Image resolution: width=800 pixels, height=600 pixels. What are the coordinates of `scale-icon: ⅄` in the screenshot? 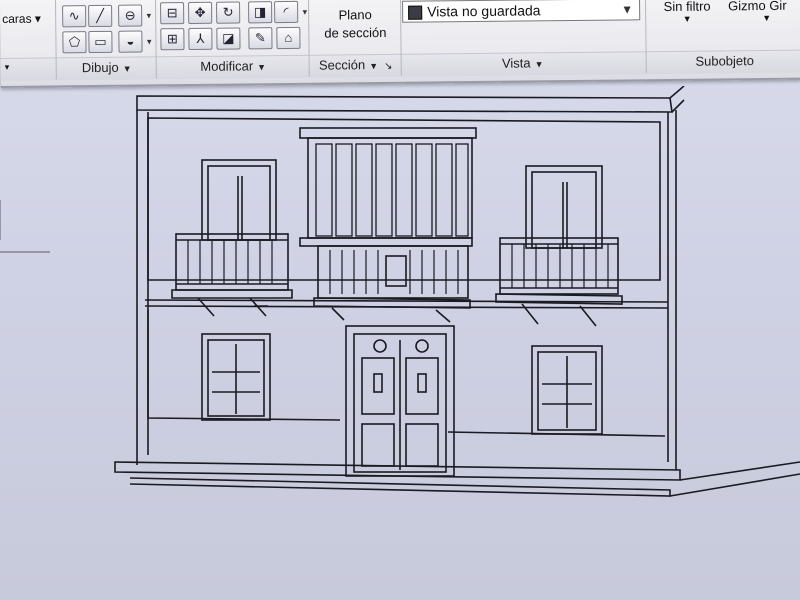 It's located at (200, 39).